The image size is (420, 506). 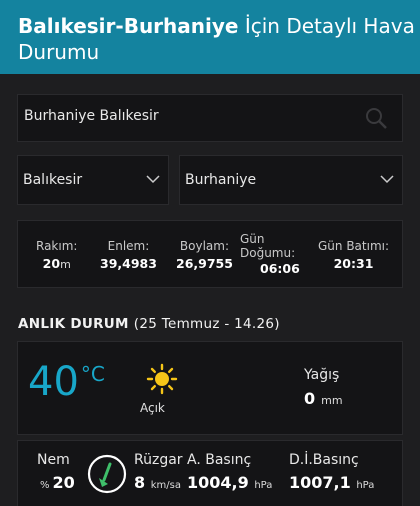 I want to click on condition-text: Açık, so click(x=152, y=408).